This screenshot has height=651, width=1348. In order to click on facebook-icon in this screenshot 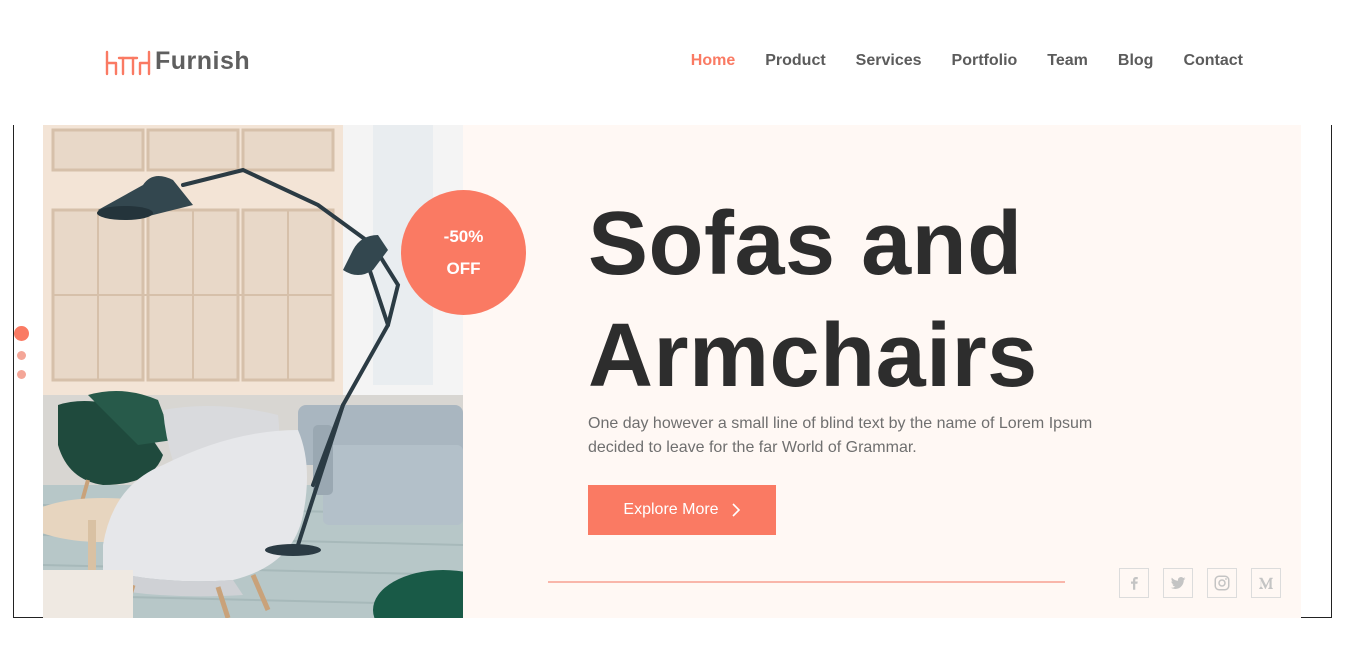, I will do `click(1134, 583)`.